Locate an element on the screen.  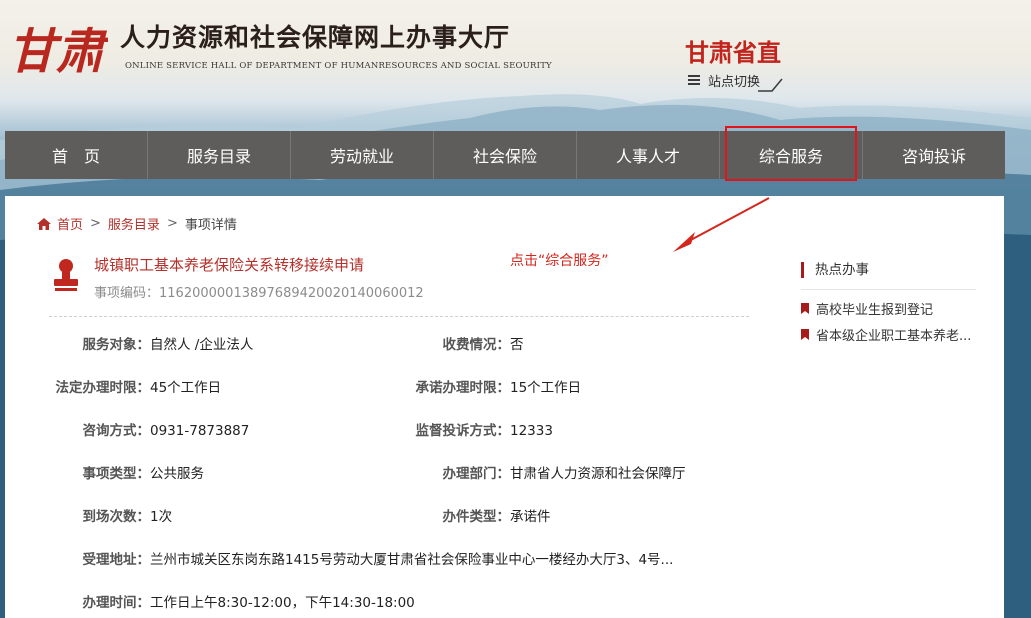
annotation-arrow-icon is located at coordinates (721, 224).